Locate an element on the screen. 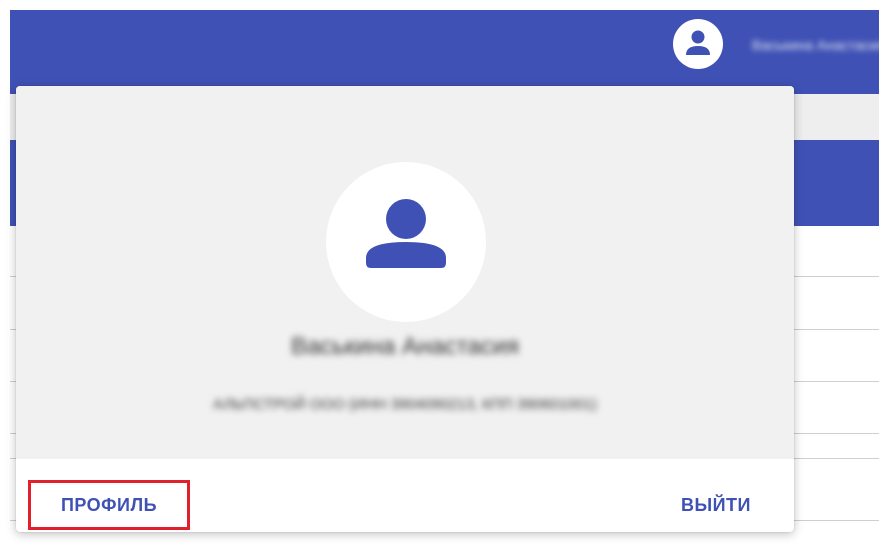 The width and height of the screenshot is (879, 548). person-icon is located at coordinates (406, 233).